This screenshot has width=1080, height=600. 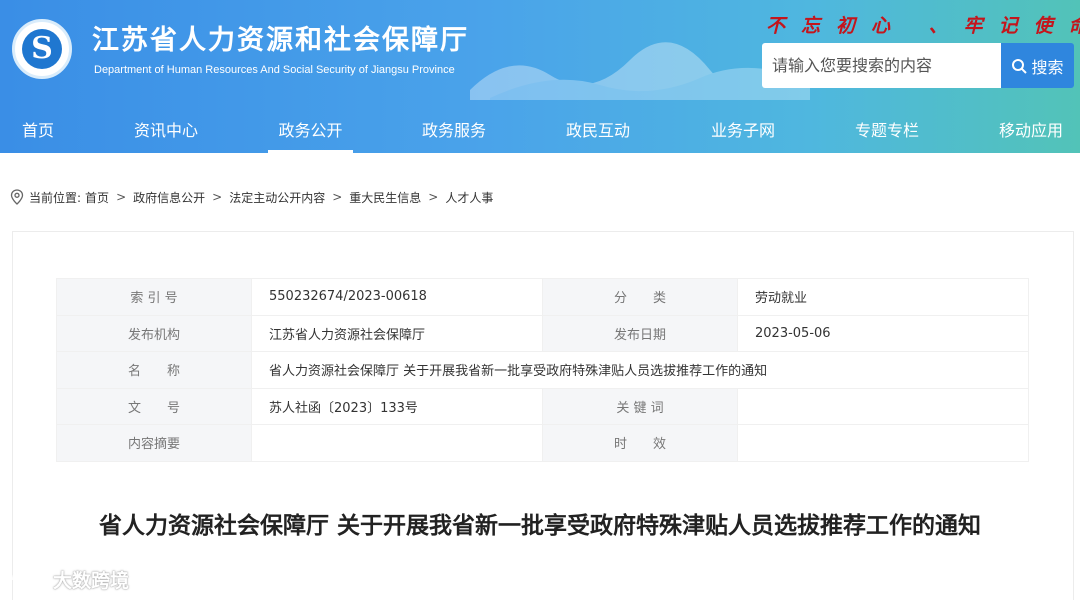 I want to click on name-label: 名 称, so click(x=154, y=370).